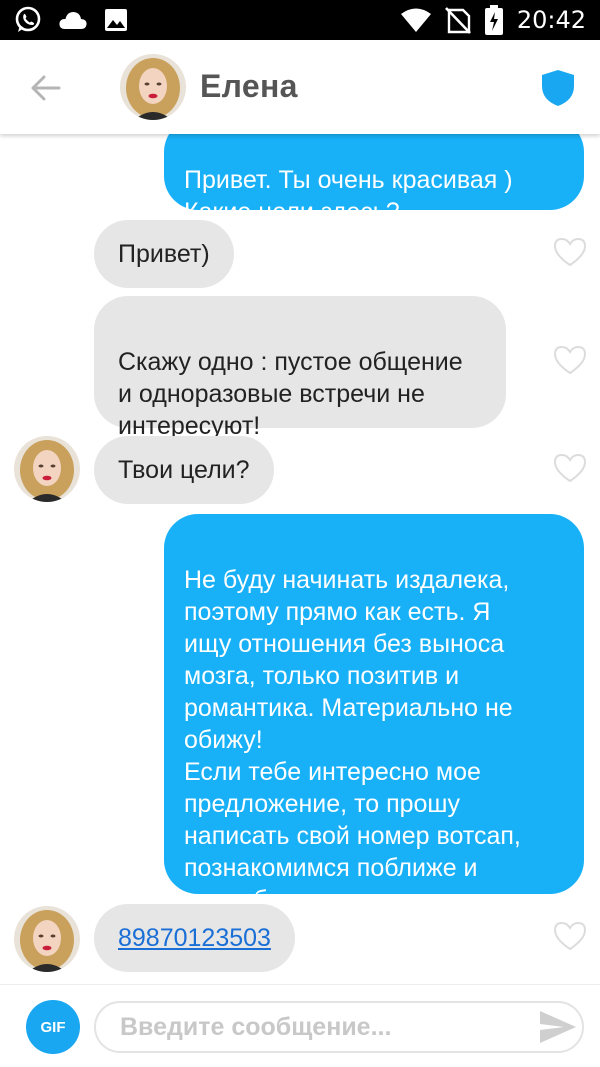 The height and width of the screenshot is (1067, 600). What do you see at coordinates (28, 19) in the screenshot?
I see `whatsapp-icon` at bounding box center [28, 19].